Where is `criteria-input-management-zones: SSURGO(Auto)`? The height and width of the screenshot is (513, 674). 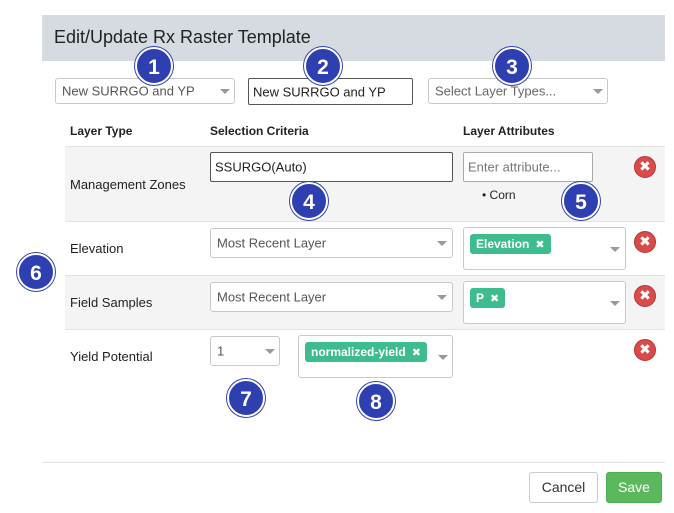 criteria-input-management-zones: SSURGO(Auto) is located at coordinates (331, 167).